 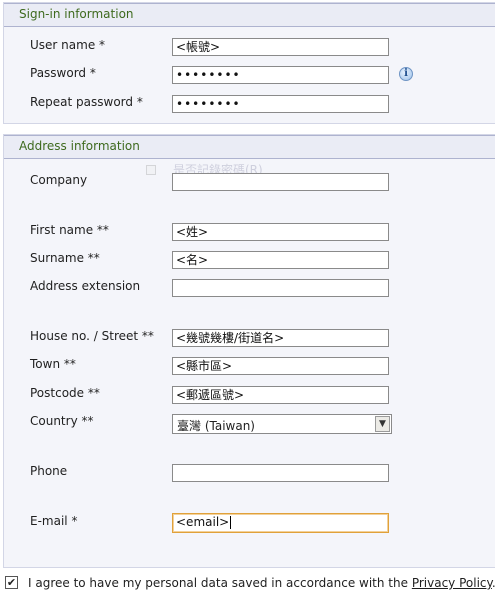 What do you see at coordinates (280, 182) in the screenshot?
I see `company-field` at bounding box center [280, 182].